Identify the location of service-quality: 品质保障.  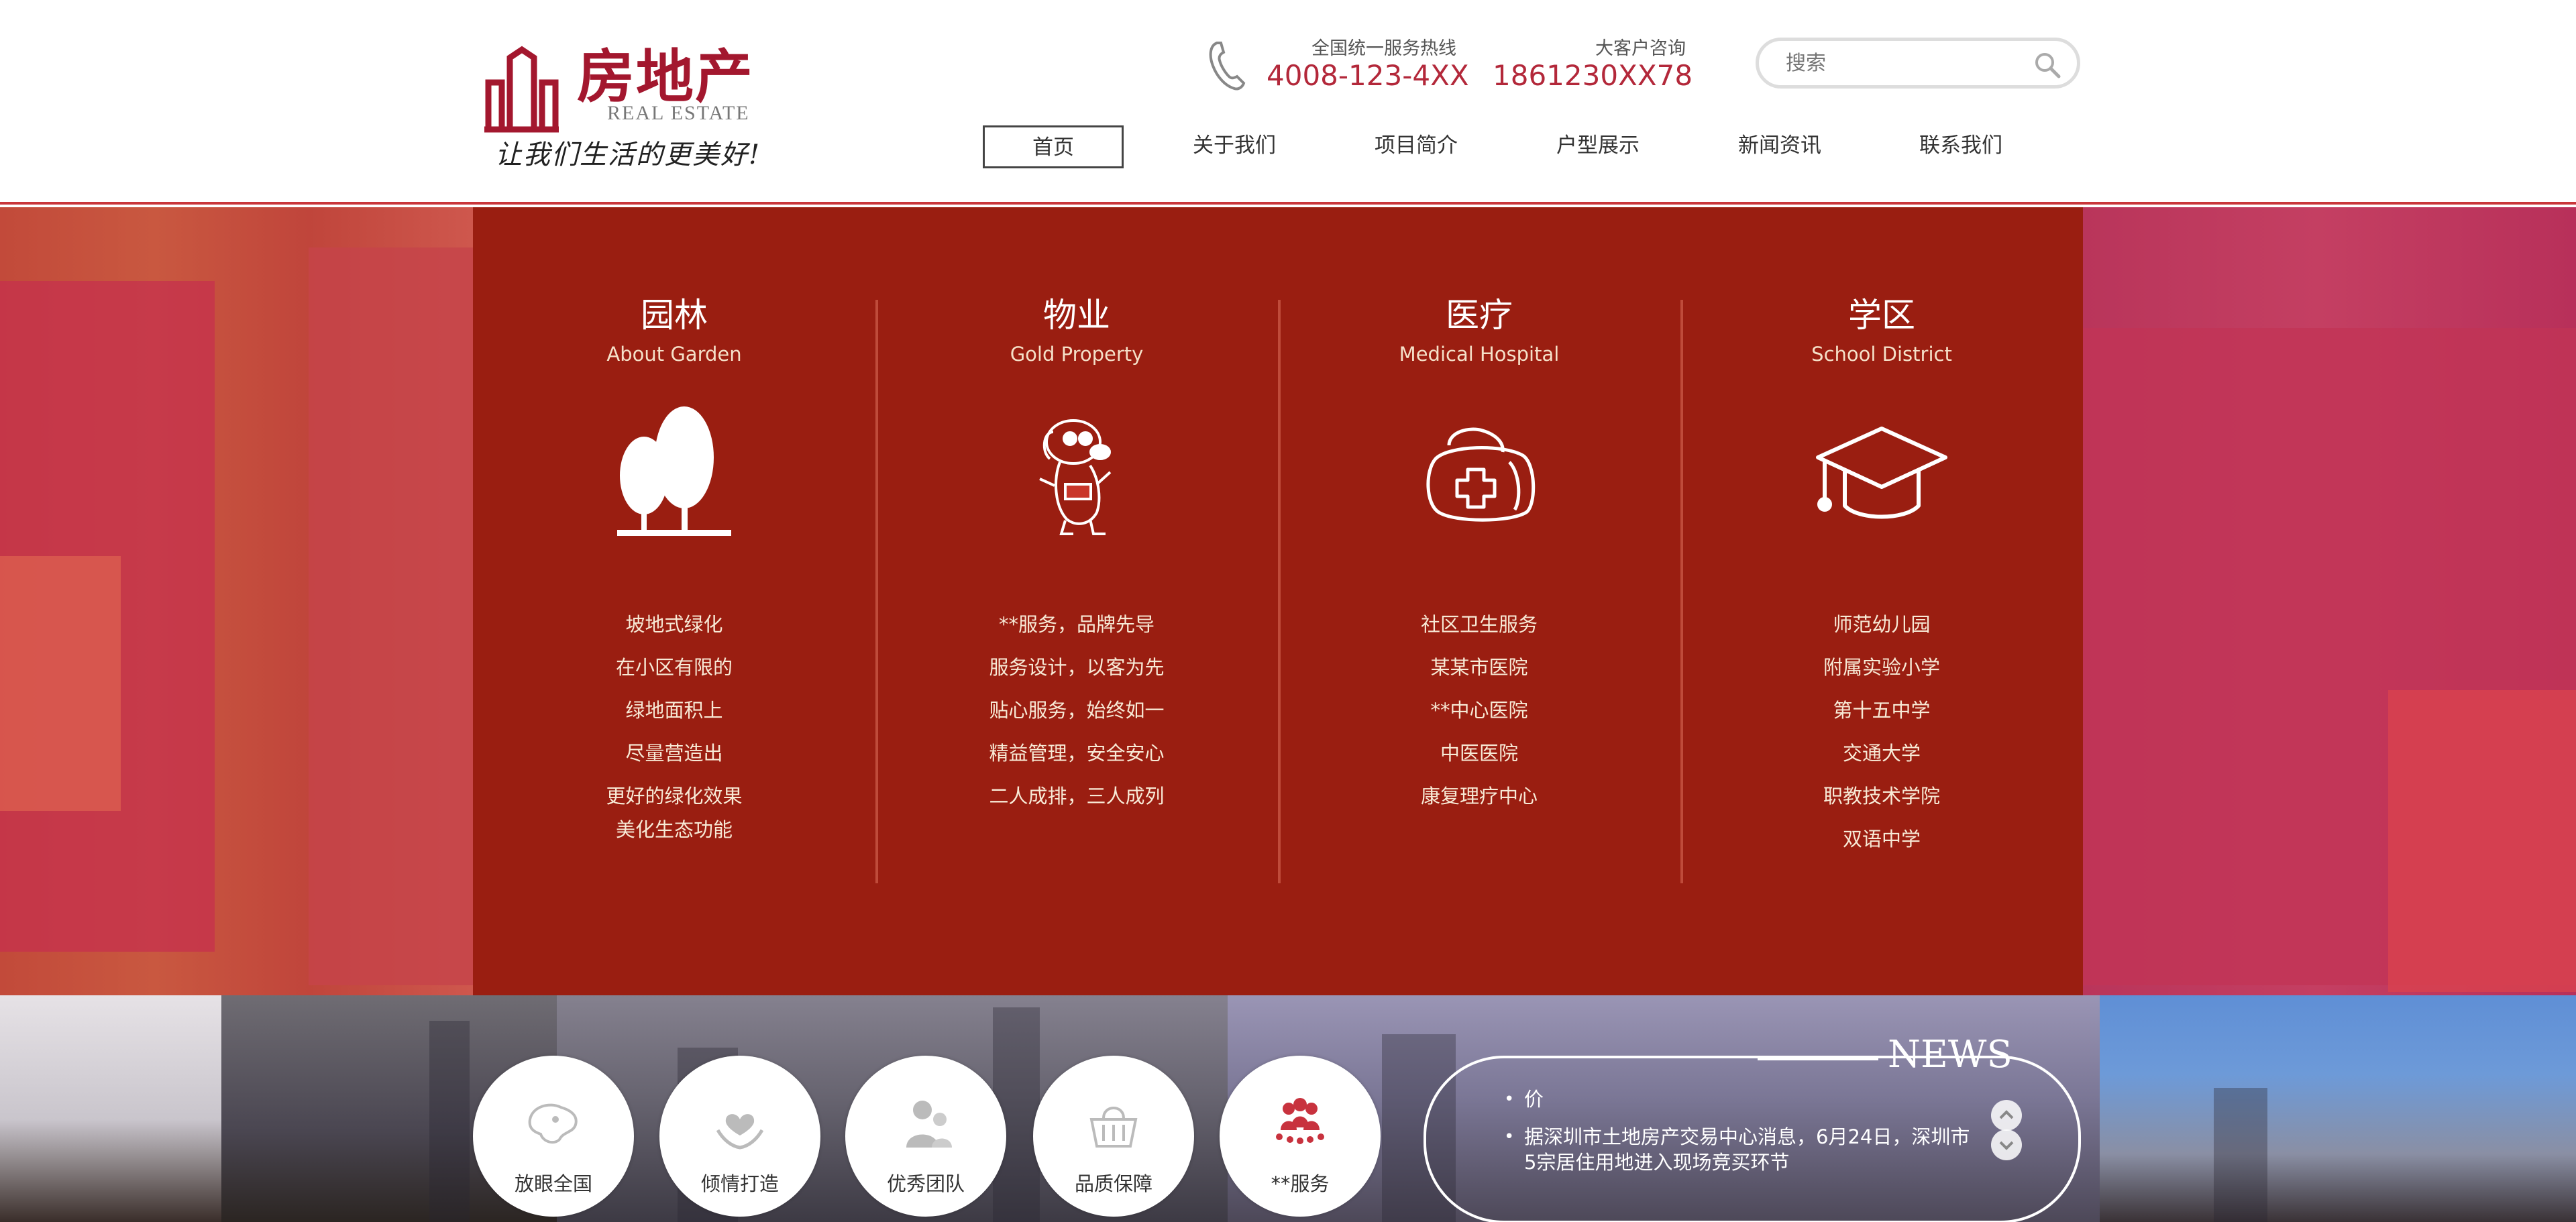
(1113, 1137).